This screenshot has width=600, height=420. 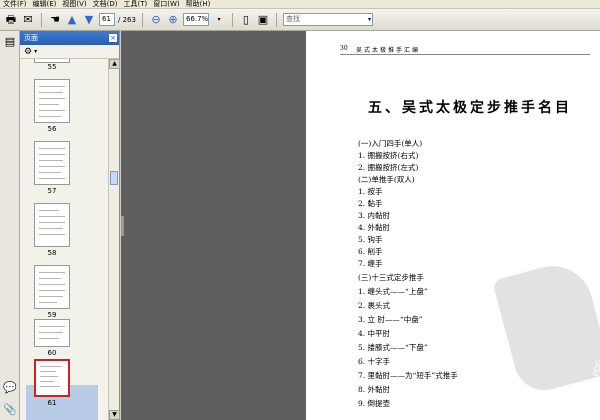 What do you see at coordinates (374, 333) in the screenshot?
I see `text-line: 4. 中平肘` at bounding box center [374, 333].